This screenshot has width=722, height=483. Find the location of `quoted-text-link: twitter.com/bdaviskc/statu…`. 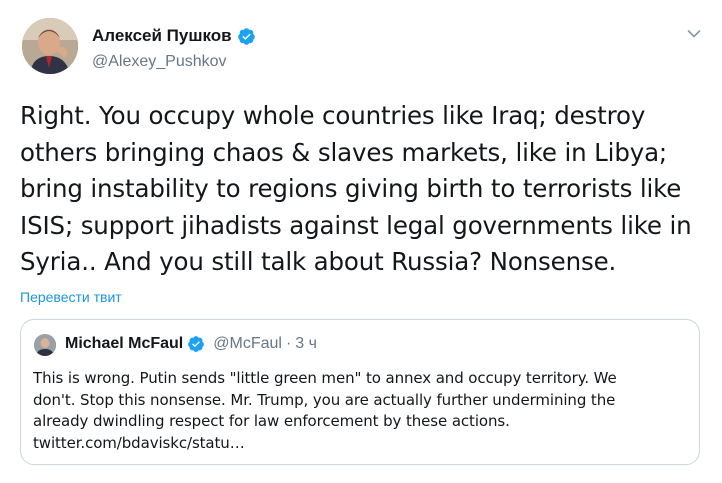

quoted-text-link: twitter.com/bdaviskc/statu… is located at coordinates (364, 444).